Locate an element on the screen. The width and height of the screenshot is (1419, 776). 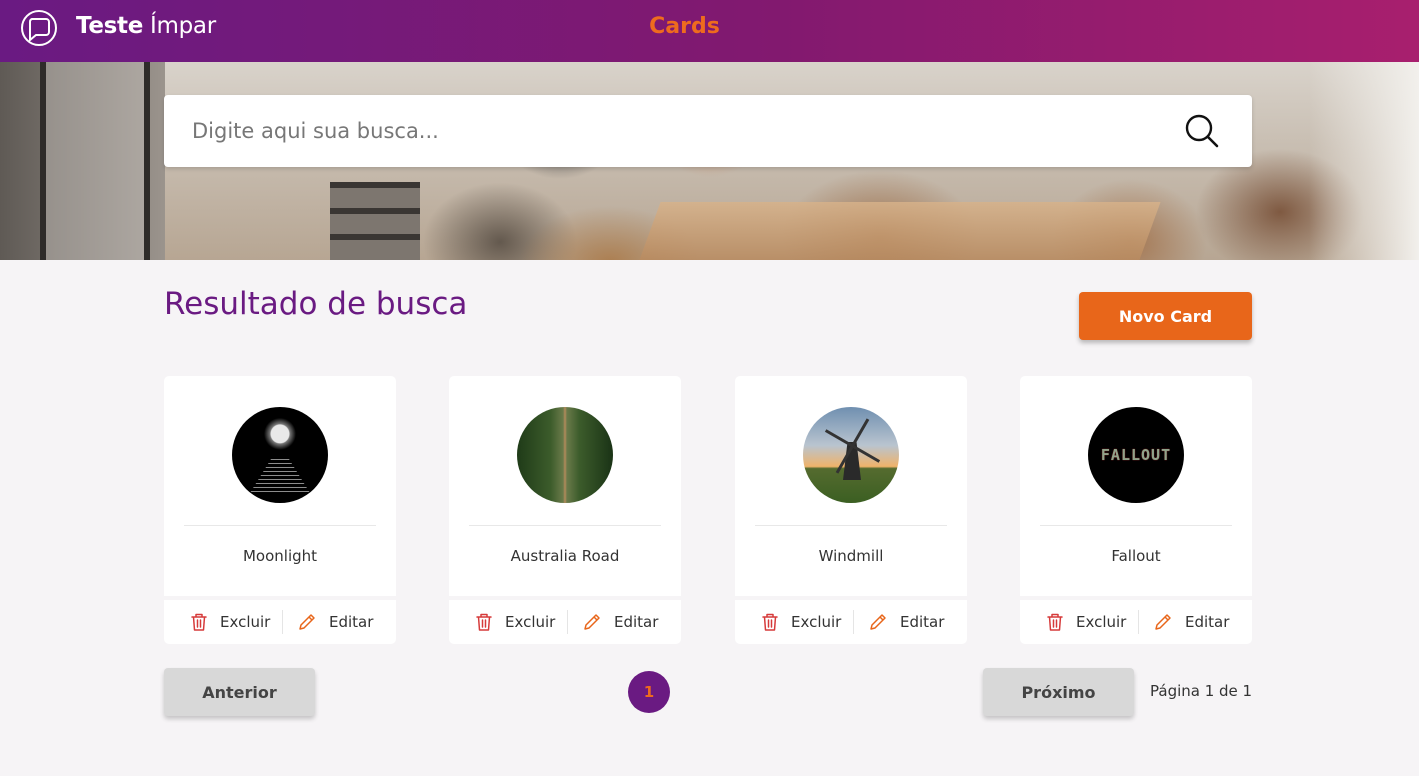
page-title: Cards is located at coordinates (684, 26).